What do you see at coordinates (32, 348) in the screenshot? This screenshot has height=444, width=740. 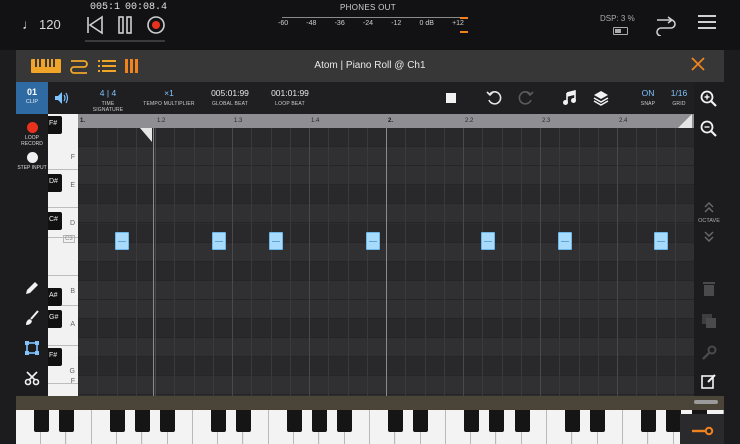 I see `select-tool` at bounding box center [32, 348].